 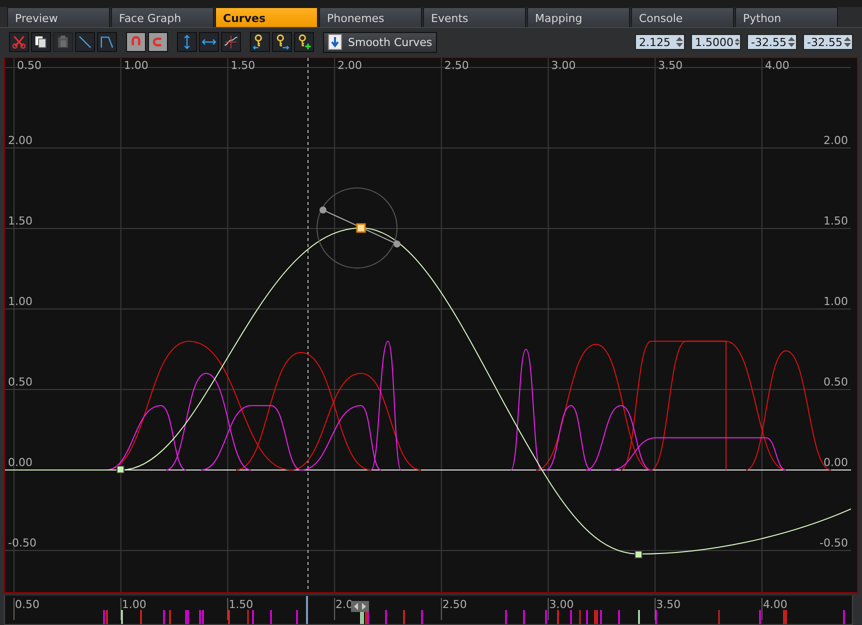 I want to click on scissors-icon, so click(x=19, y=42).